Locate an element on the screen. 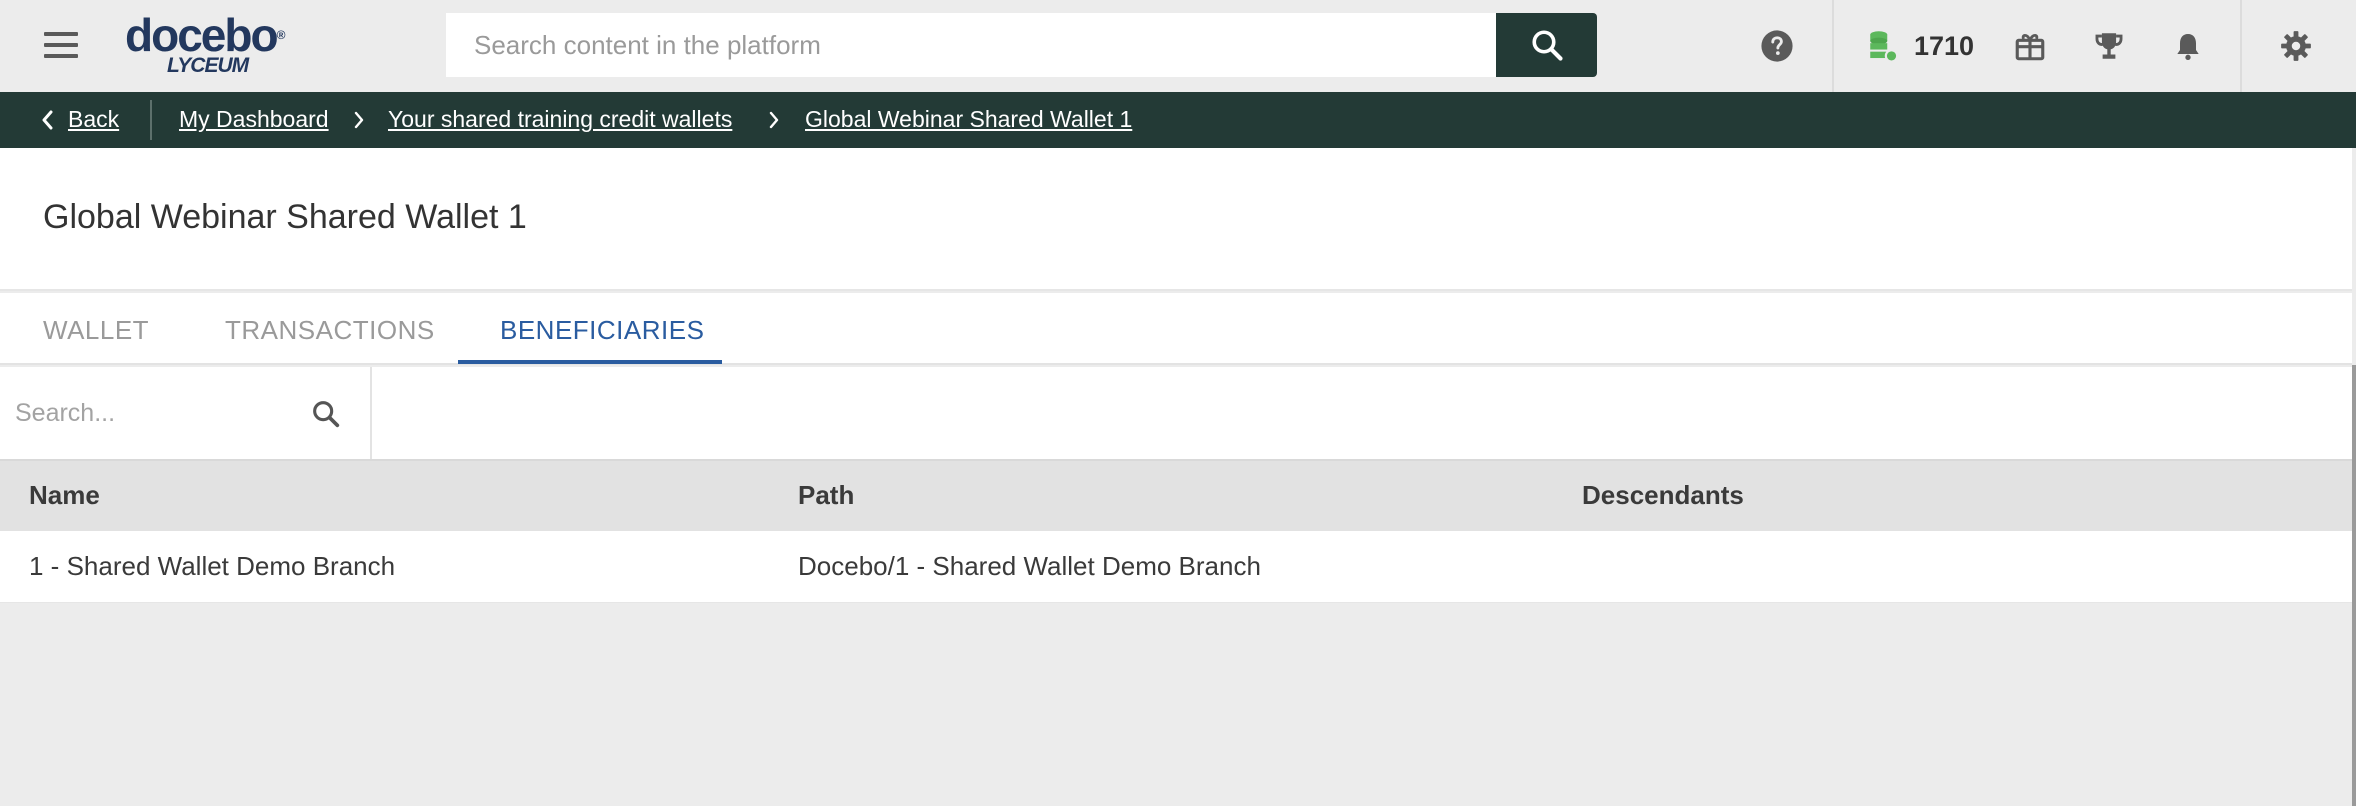  column-header-name: Name is located at coordinates (64, 495).